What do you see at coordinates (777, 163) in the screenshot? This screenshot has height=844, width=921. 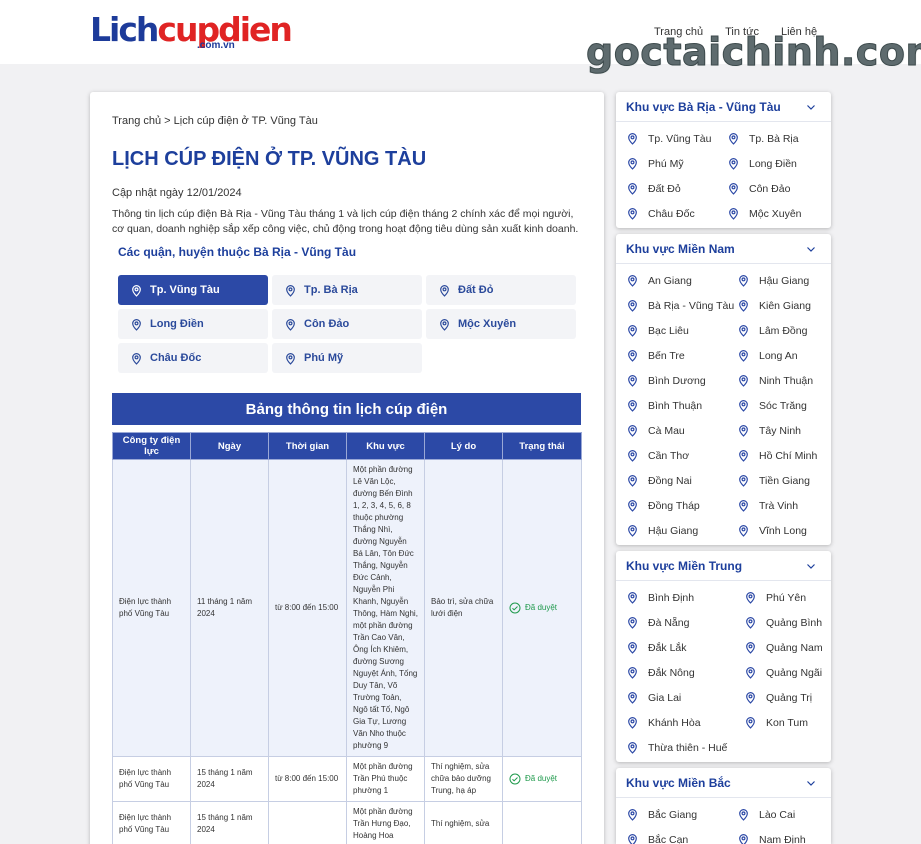 I see `province-link: Long Điền` at bounding box center [777, 163].